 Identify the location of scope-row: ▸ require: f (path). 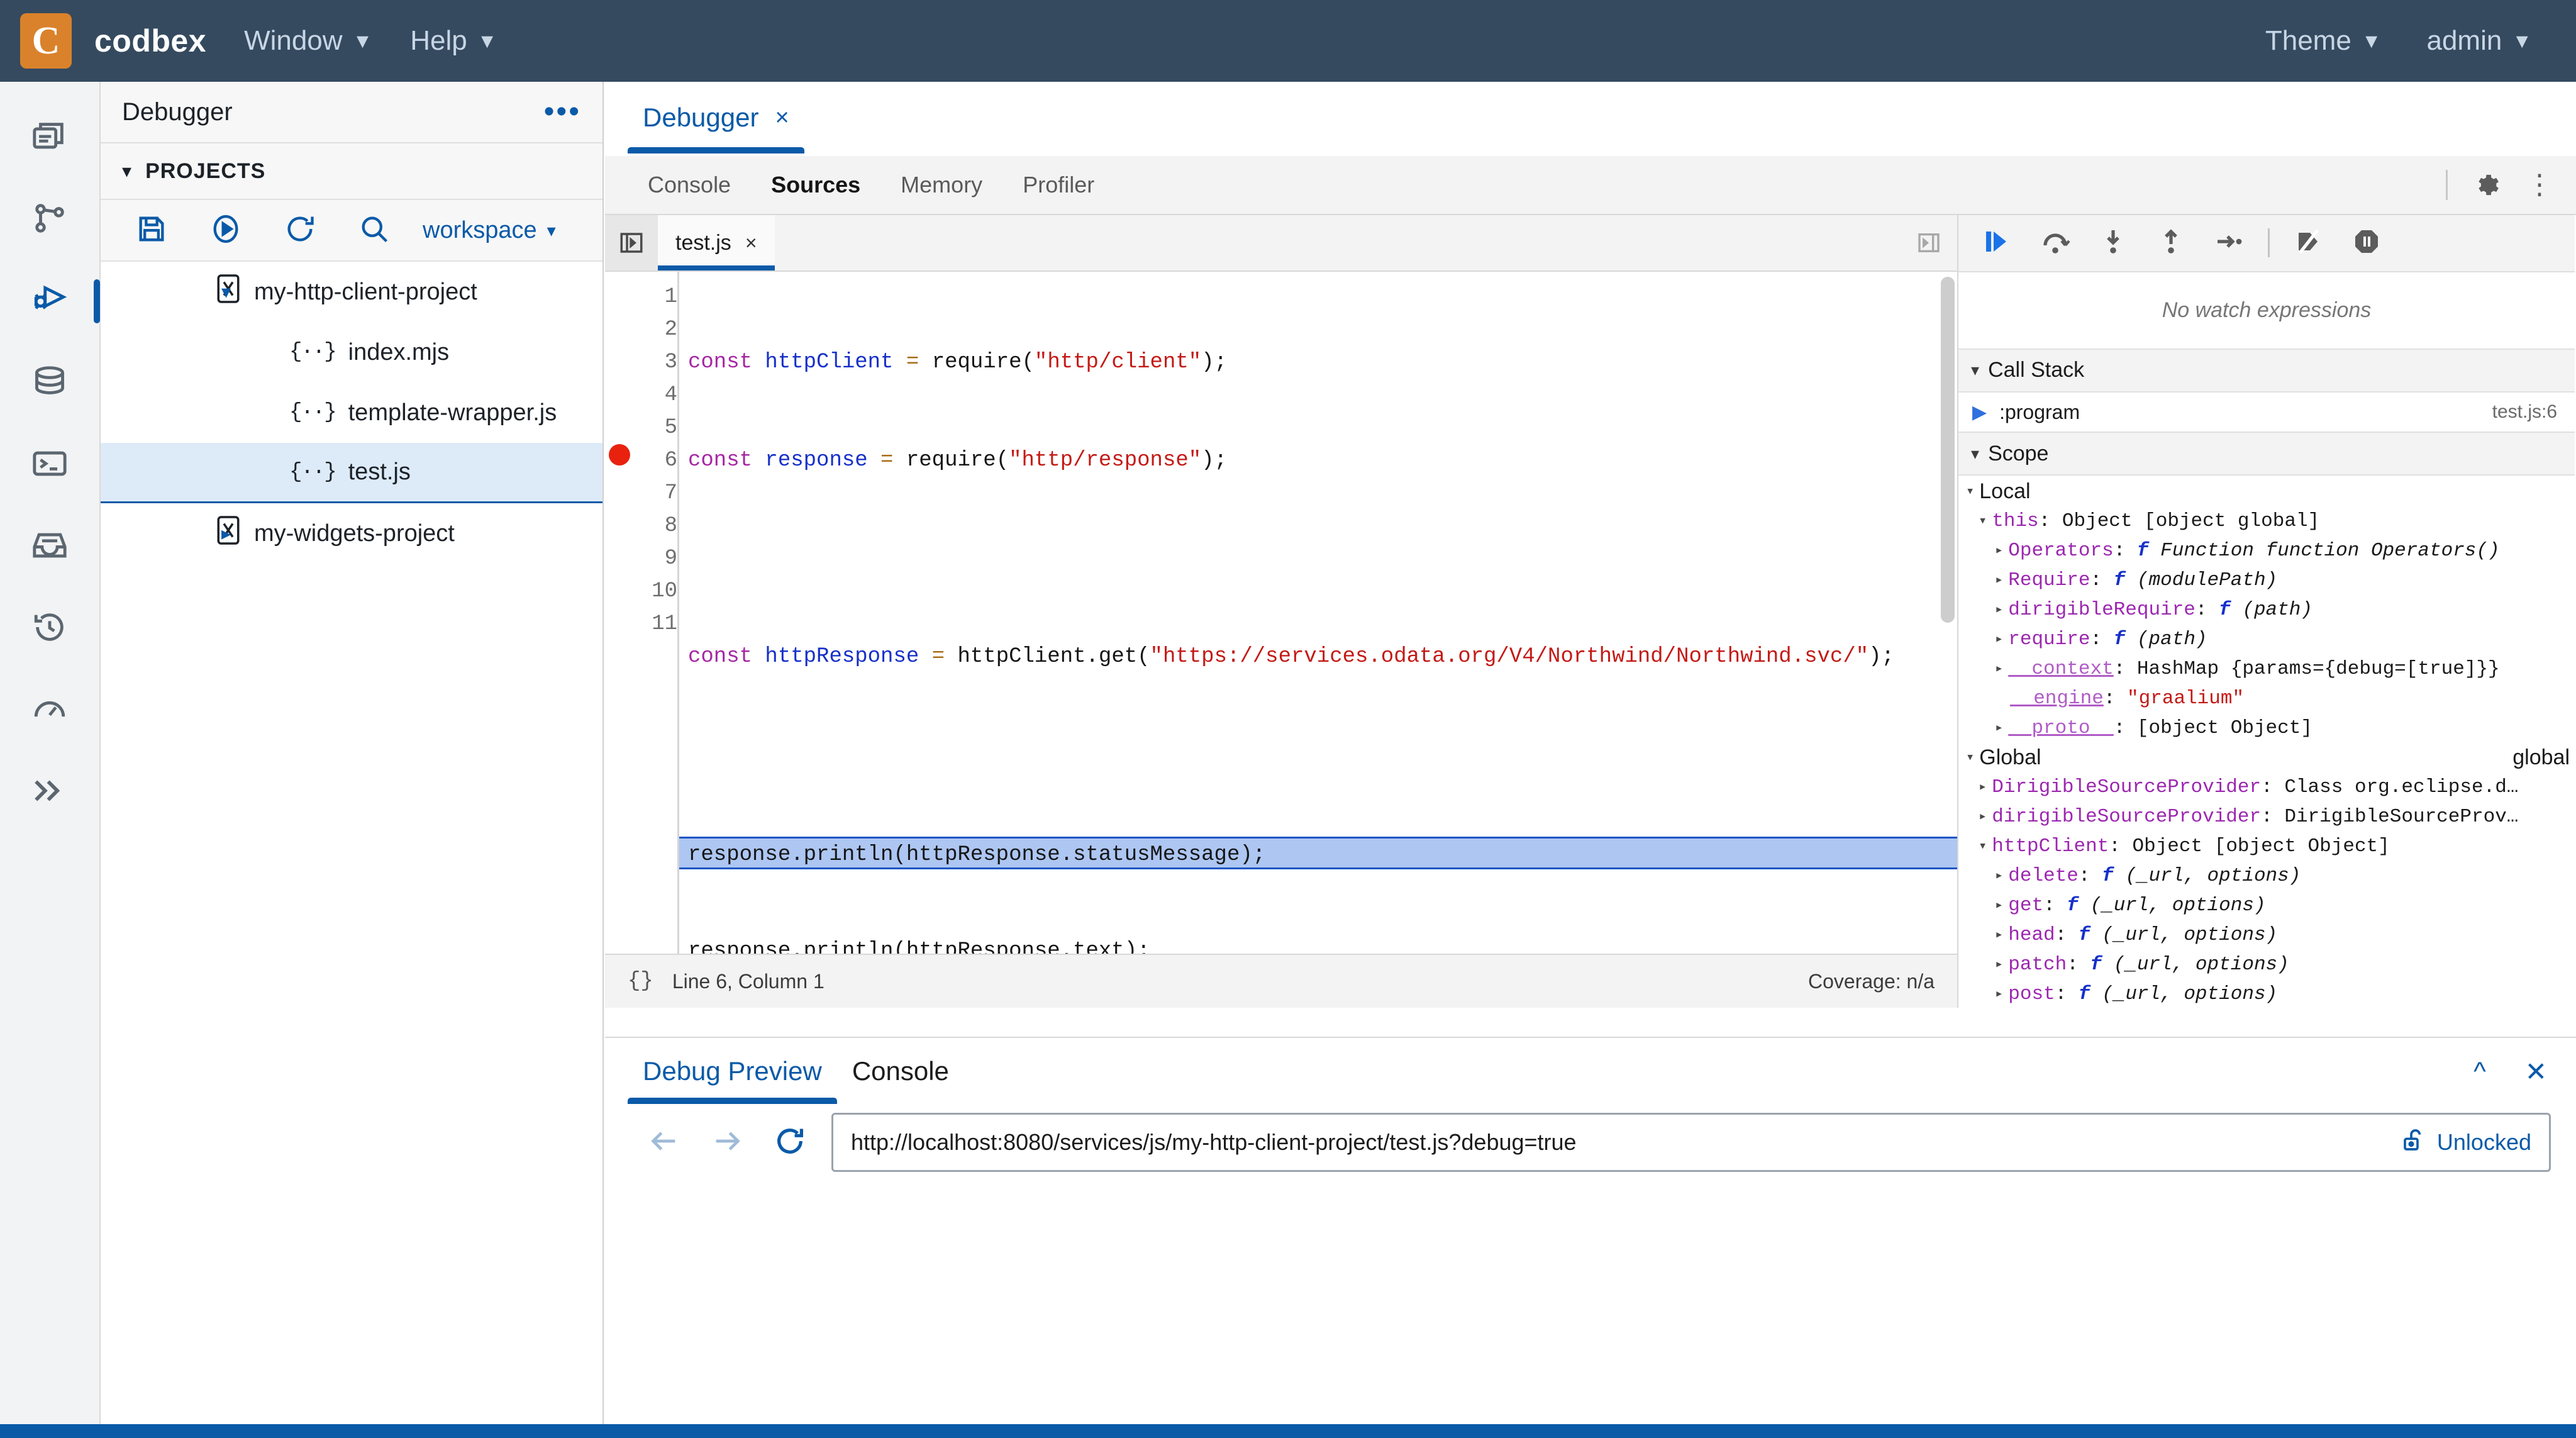
(2266, 639).